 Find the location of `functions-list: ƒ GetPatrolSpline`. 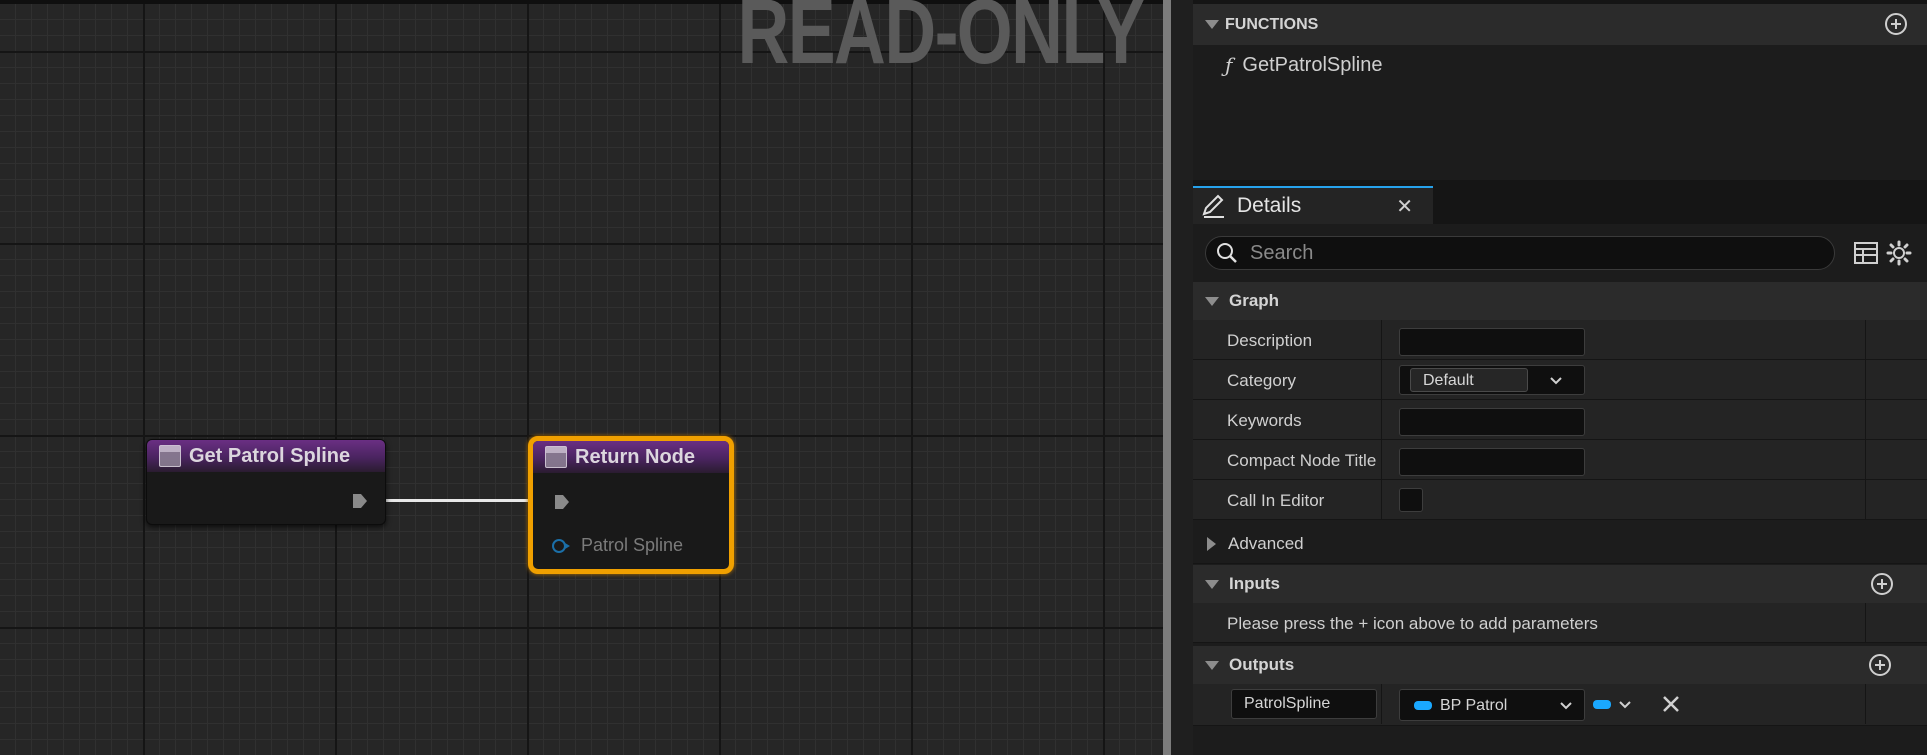

functions-list: ƒ GetPatrolSpline is located at coordinates (1560, 112).